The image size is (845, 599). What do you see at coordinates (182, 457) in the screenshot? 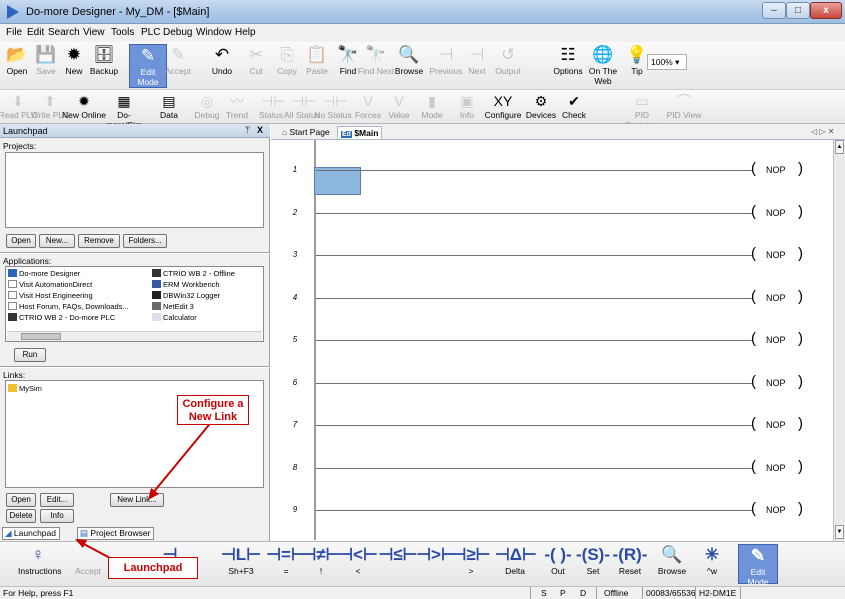
I see `configure-arrow` at bounding box center [182, 457].